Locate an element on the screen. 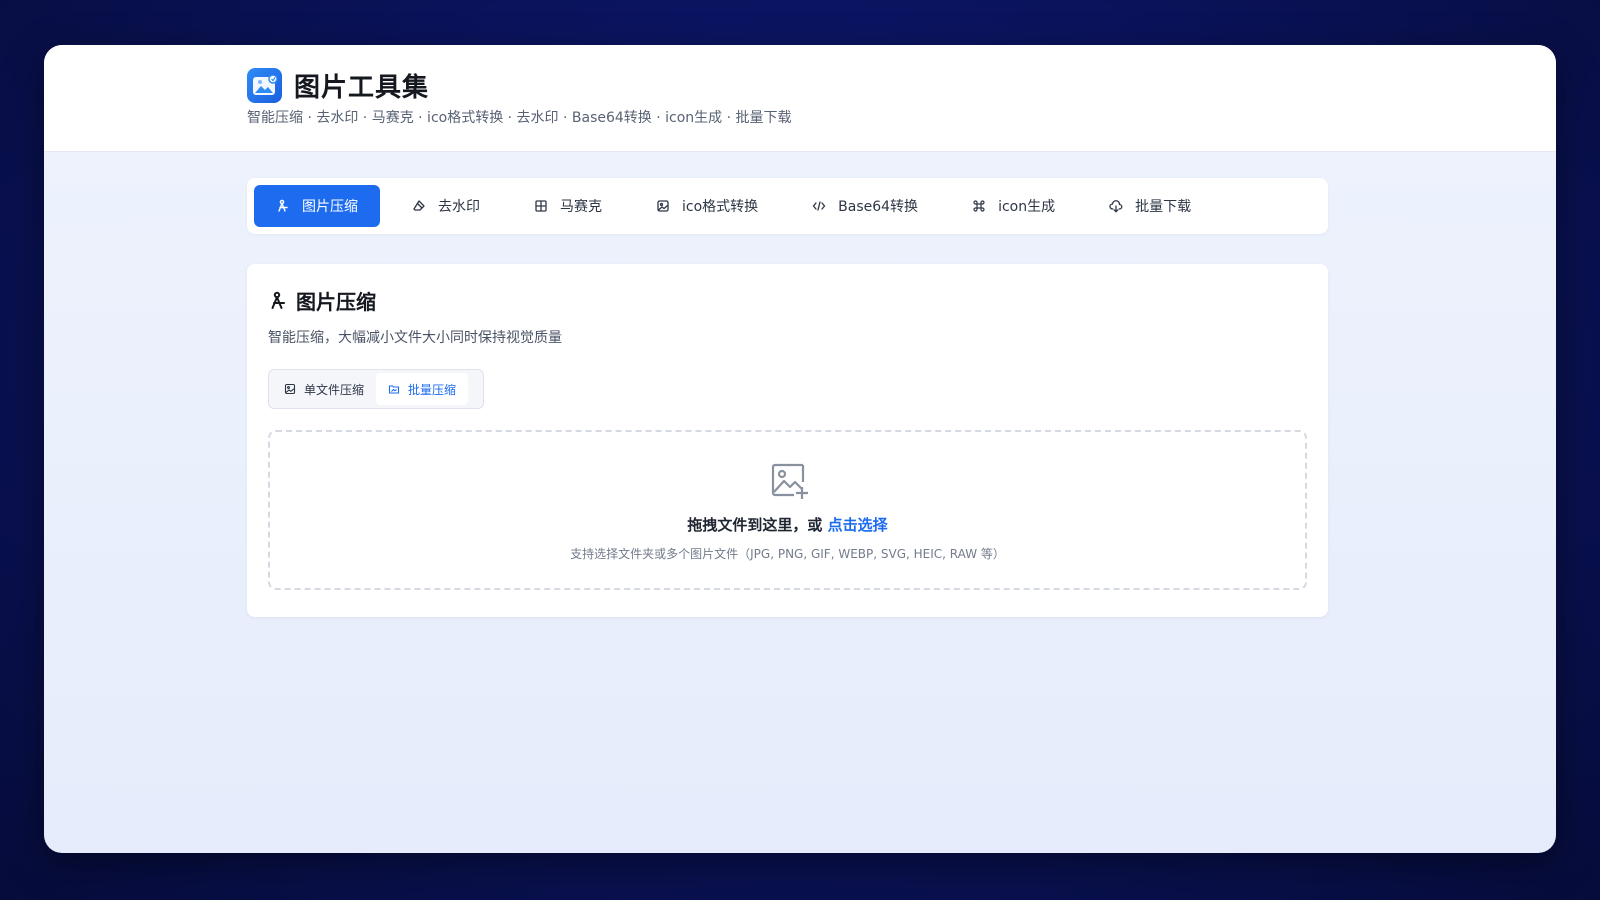  tab-base64: Base64转换 is located at coordinates (865, 206).